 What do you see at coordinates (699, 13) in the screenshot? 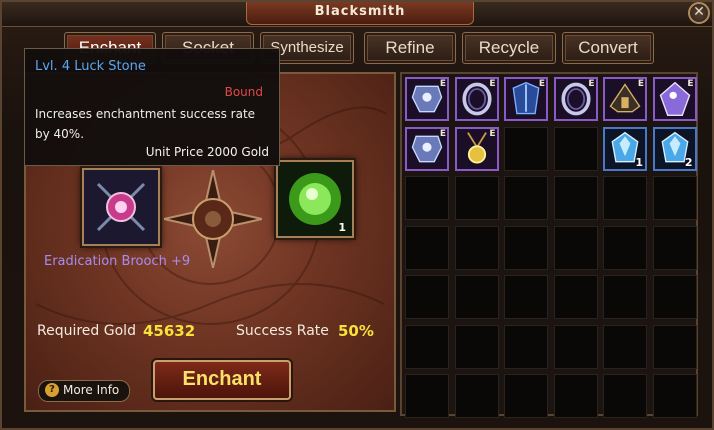
I see `close-icon: ✕` at bounding box center [699, 13].